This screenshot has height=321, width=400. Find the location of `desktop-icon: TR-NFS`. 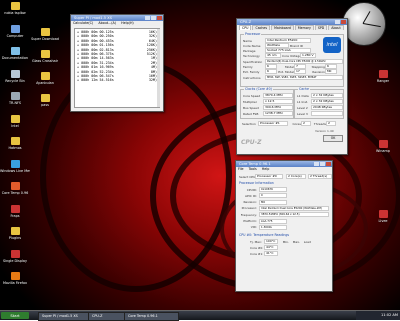

desktop-icon: TR-NFS is located at coordinates (15, 103).